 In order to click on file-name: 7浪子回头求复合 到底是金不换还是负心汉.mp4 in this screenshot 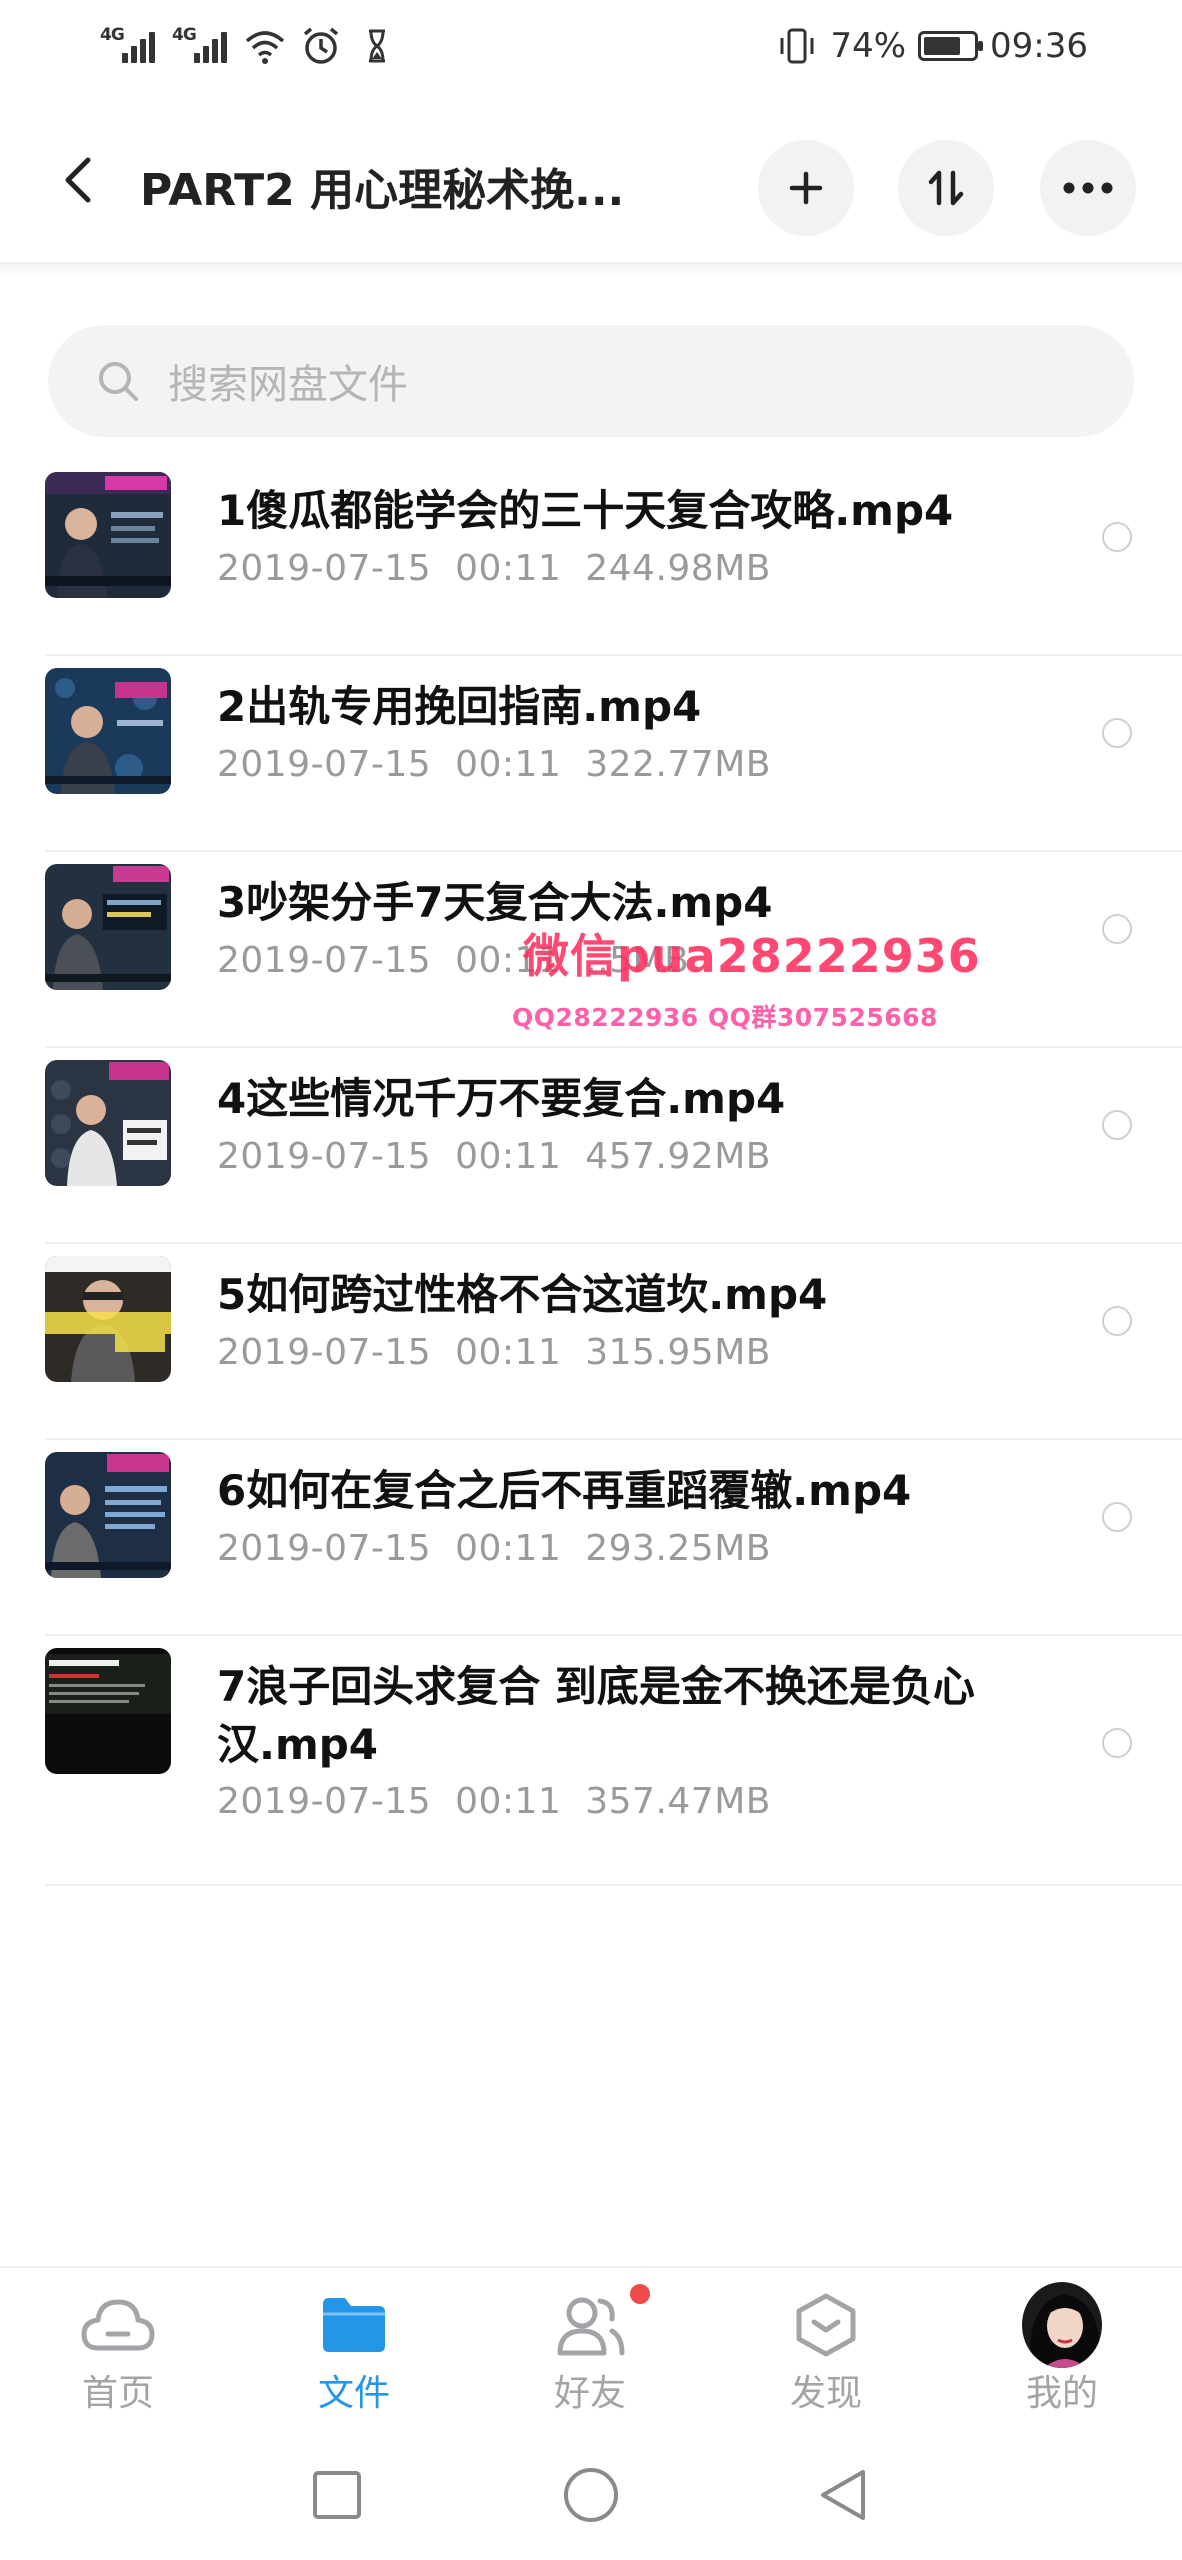, I will do `click(596, 1715)`.